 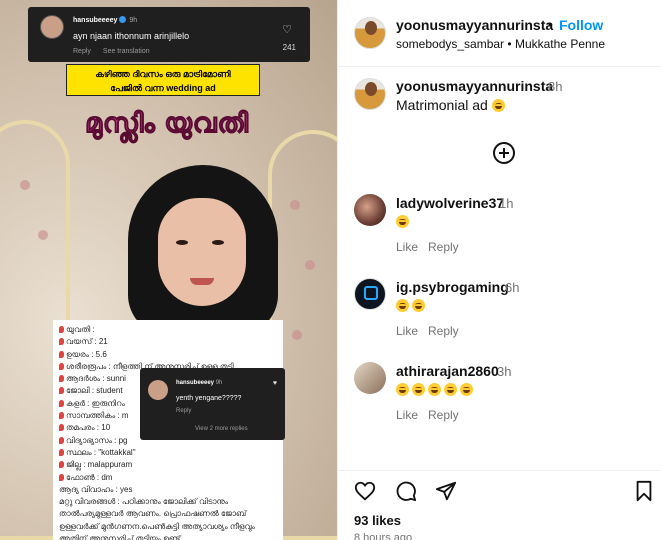 I want to click on comment-timestamp: 1h, so click(x=506, y=203).